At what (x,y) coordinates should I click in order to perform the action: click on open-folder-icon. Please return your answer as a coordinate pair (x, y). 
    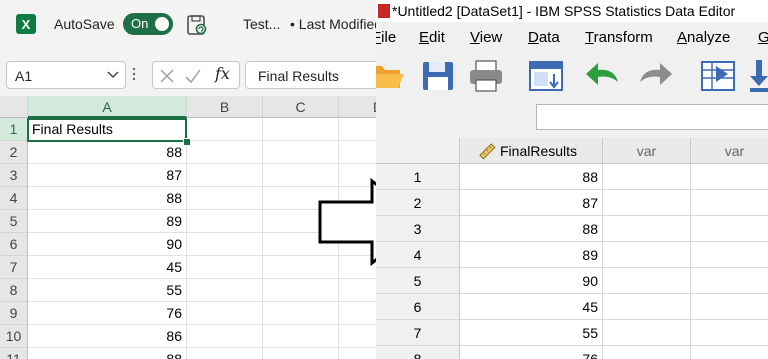
    Looking at the image, I should click on (390, 76).